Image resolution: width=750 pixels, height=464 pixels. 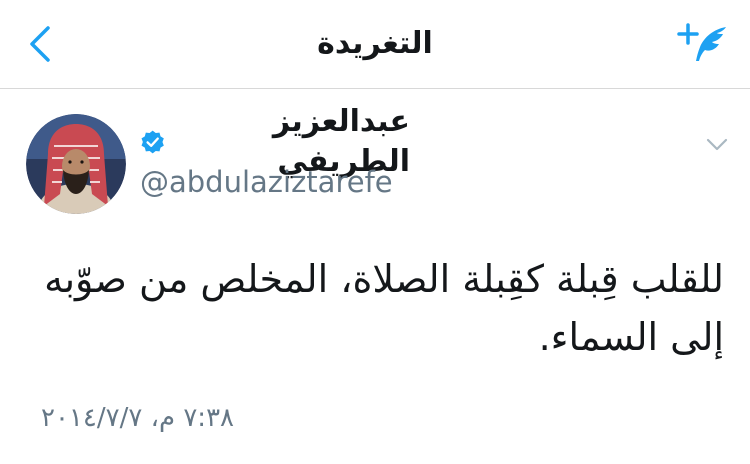 I want to click on chevron-down-icon, so click(x=717, y=144).